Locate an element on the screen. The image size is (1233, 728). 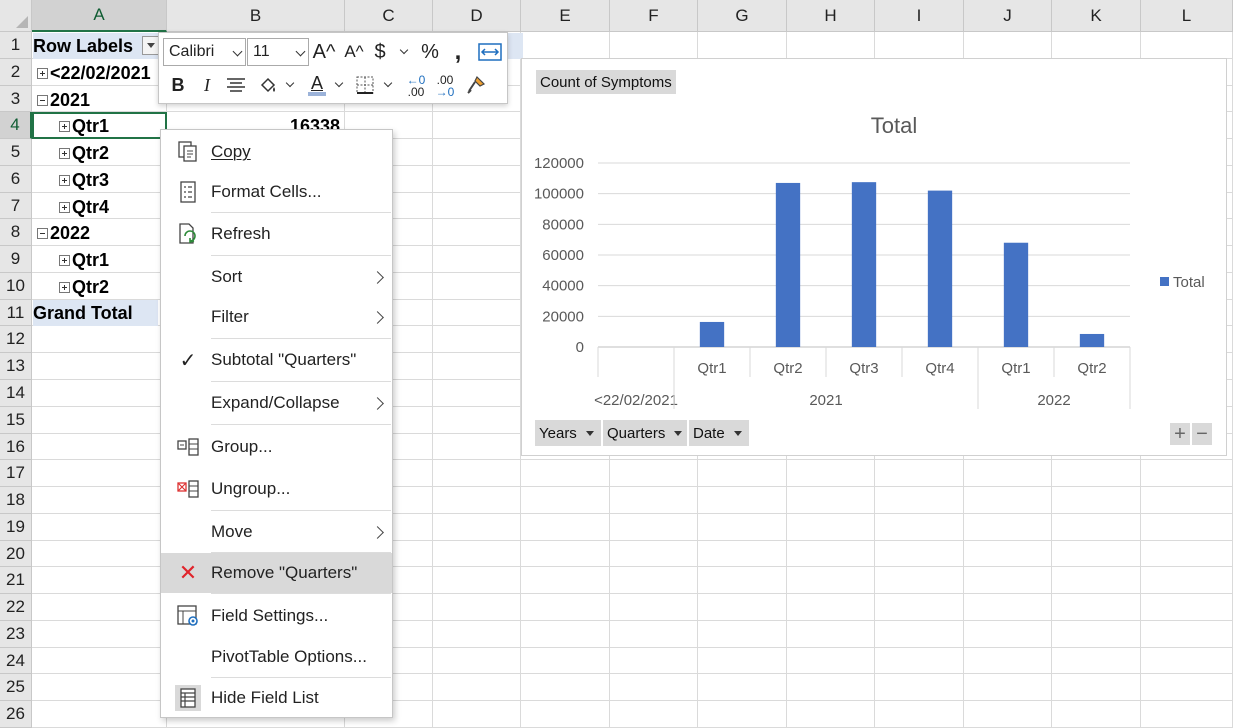
format-painter-icon is located at coordinates (476, 85).